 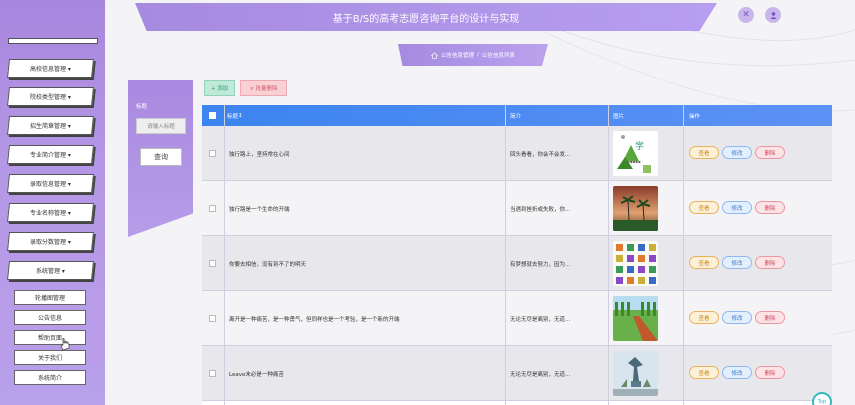 I want to click on breadcrumb: 公告信息管理 / 公告信息列表, so click(x=473, y=55).